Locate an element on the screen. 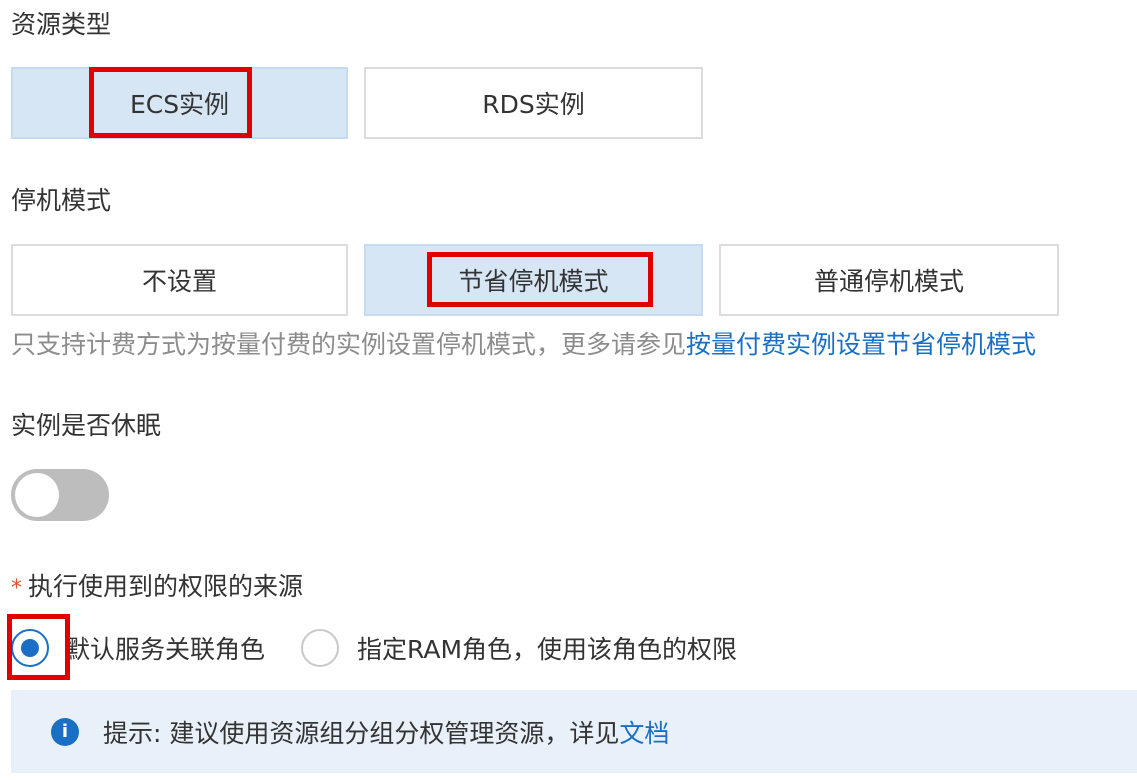 The image size is (1137, 780). tip-text-row: 提示: 建议使用资源组分组分权管理资源，详见文档 is located at coordinates (386, 732).